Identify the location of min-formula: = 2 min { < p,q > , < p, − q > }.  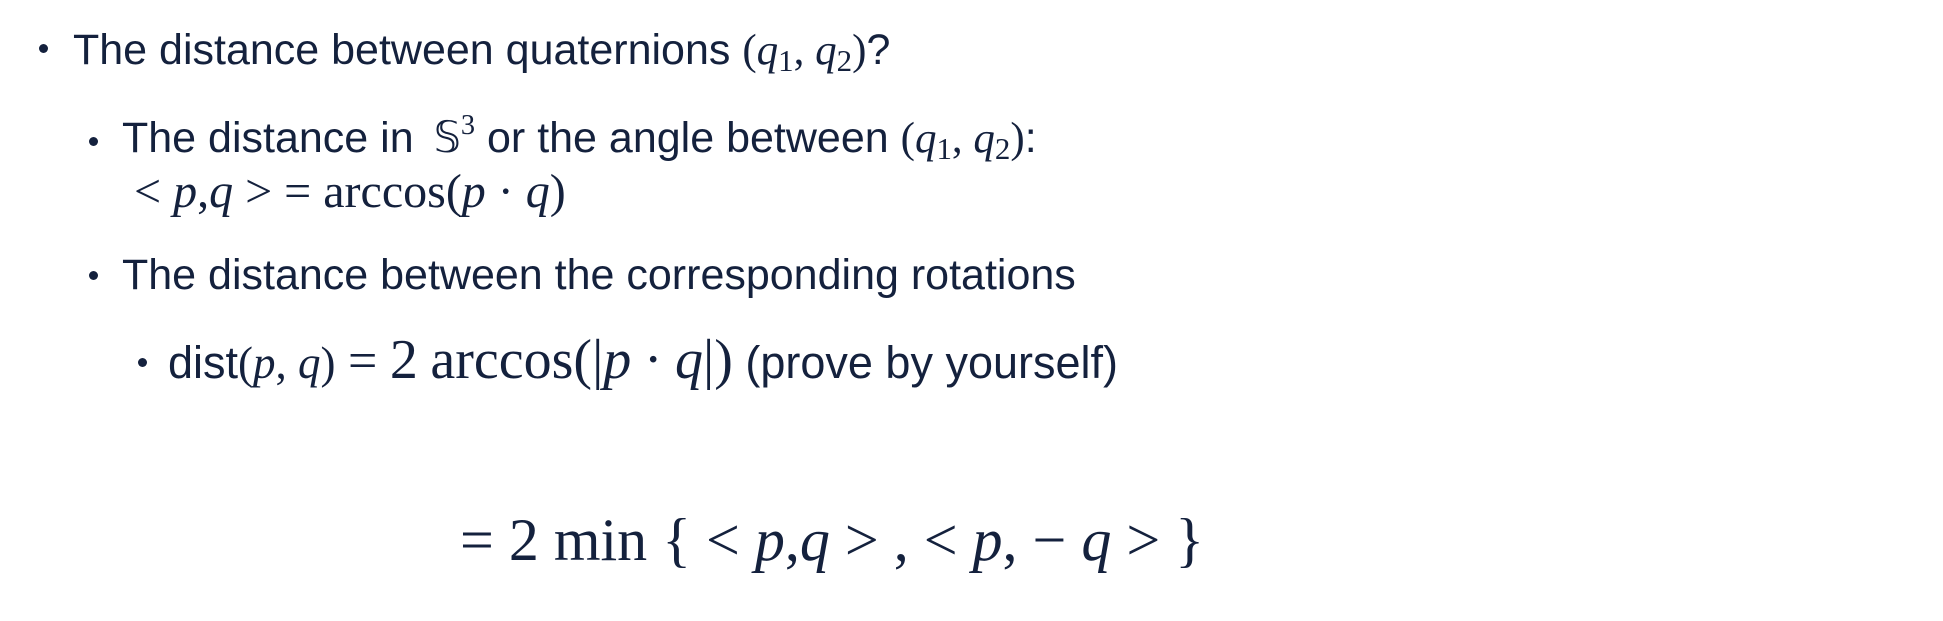
(832, 540).